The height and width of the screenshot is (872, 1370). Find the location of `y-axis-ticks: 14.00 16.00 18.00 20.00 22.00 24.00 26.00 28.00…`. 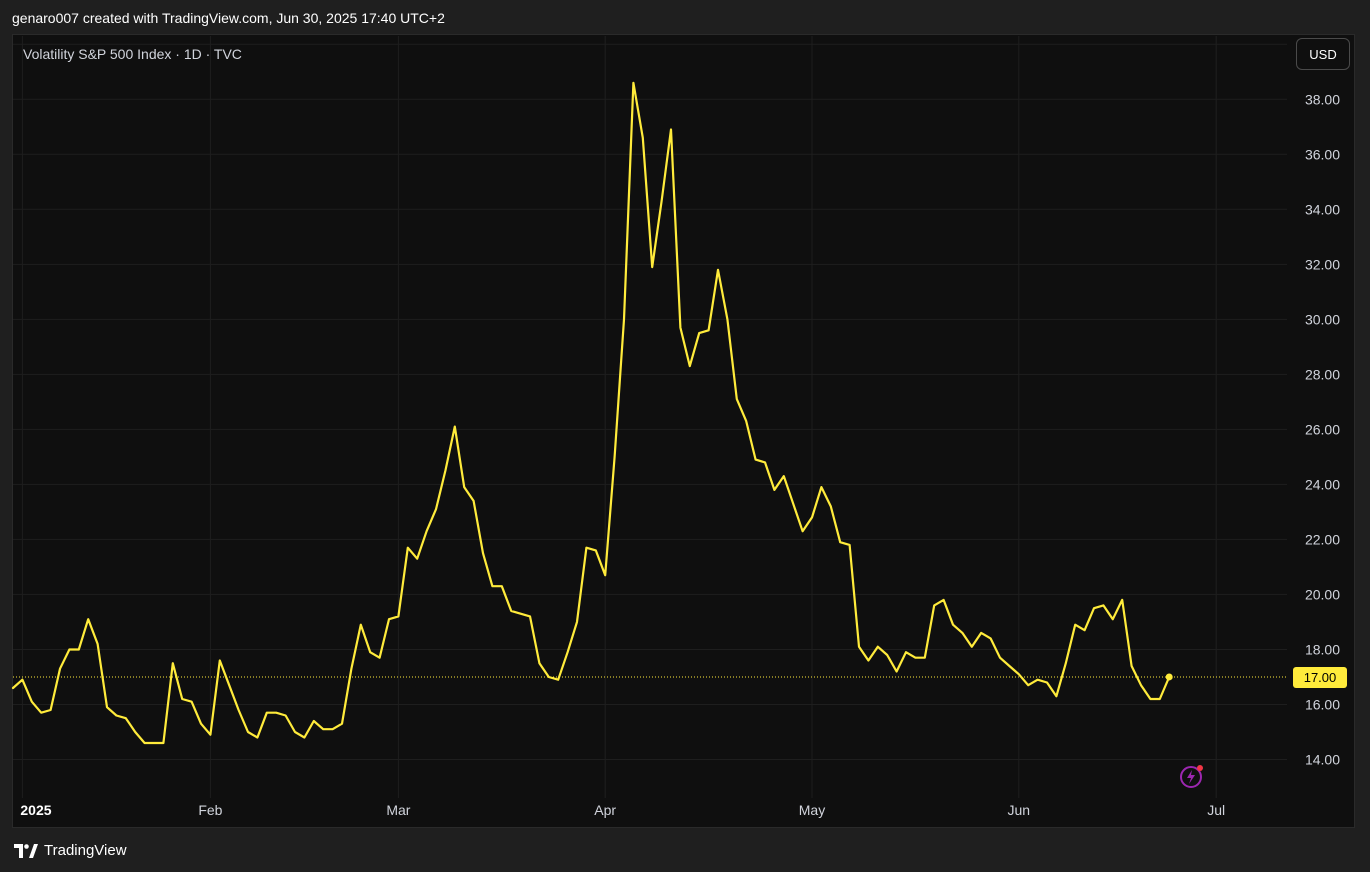

y-axis-ticks: 14.00 16.00 18.00 20.00 22.00 24.00 26.00 28.00… is located at coordinates (1322, 401).